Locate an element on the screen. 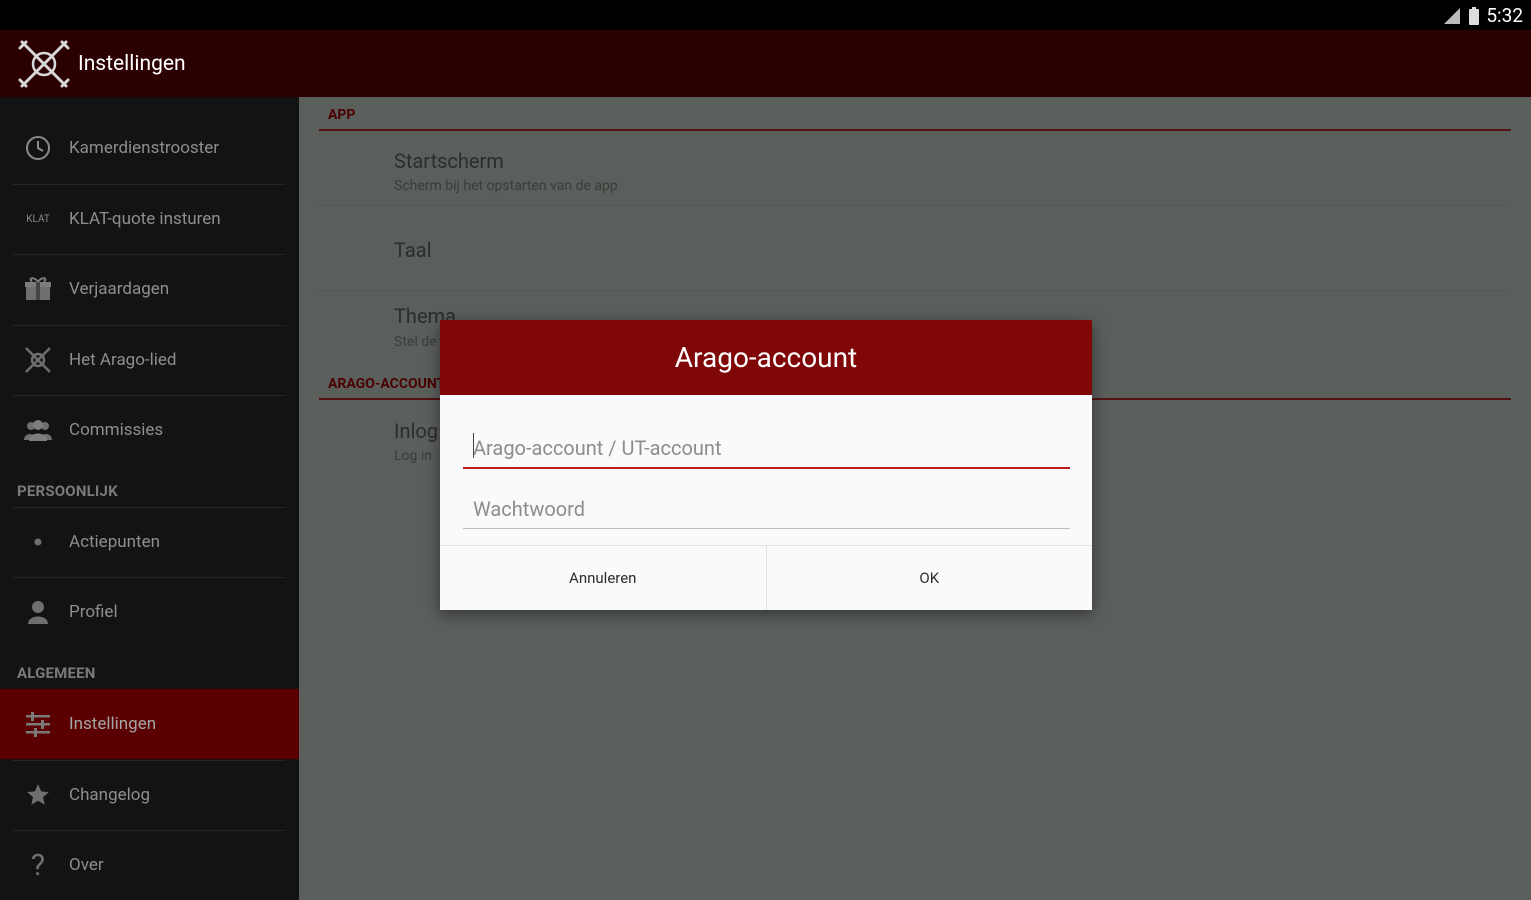 This screenshot has width=1531, height=900. status-icons: 5:32 is located at coordinates (1482, 15).